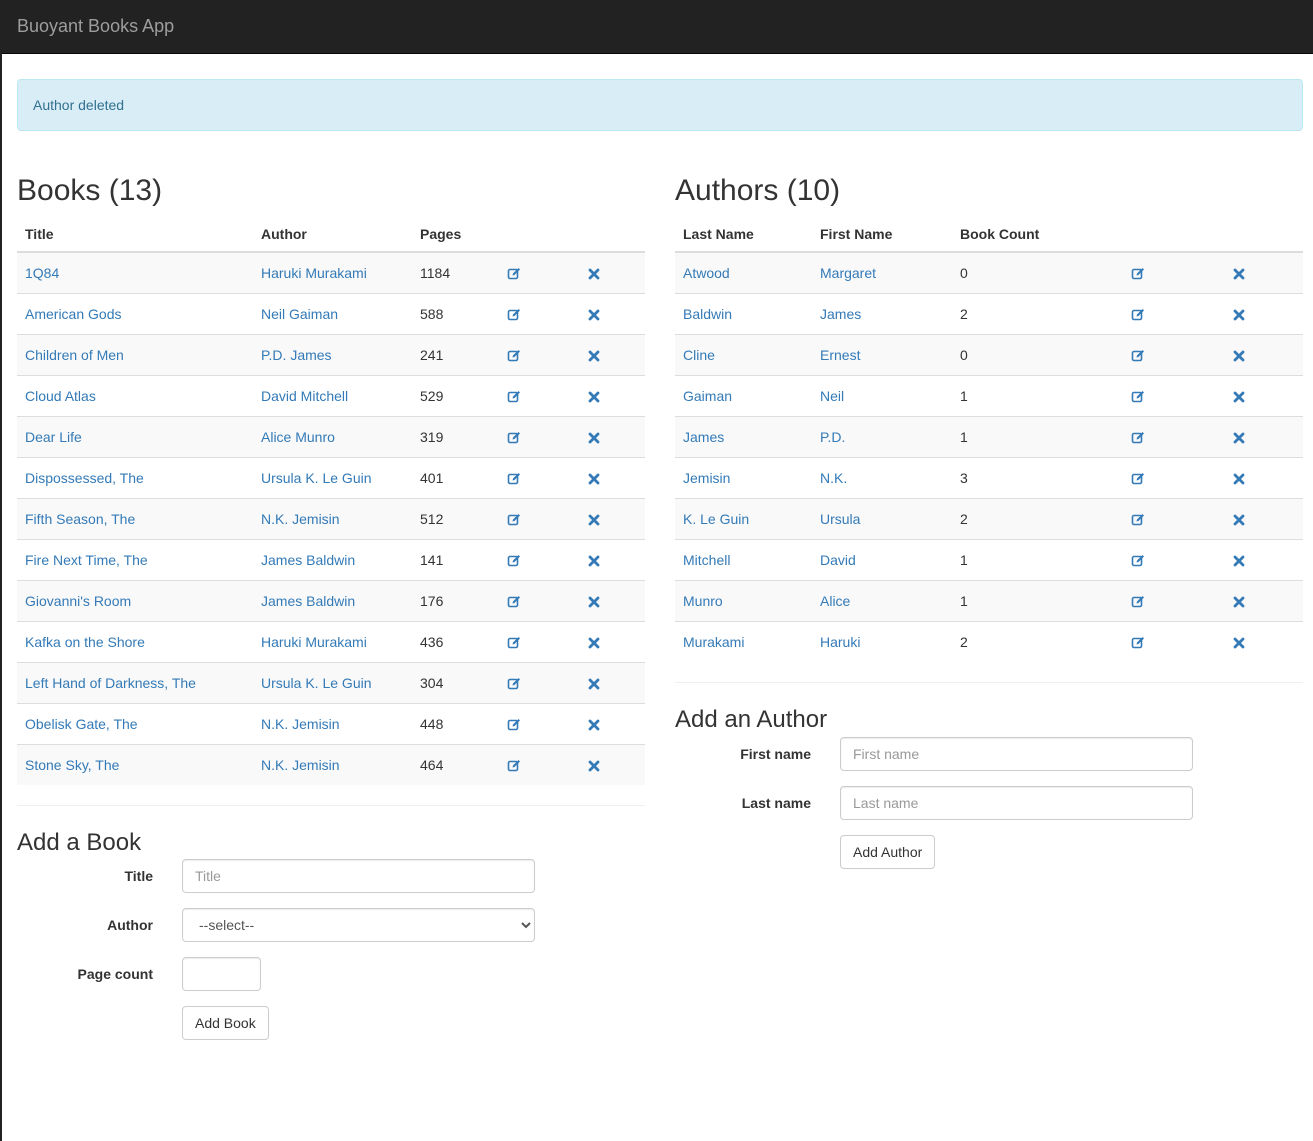  What do you see at coordinates (840, 642) in the screenshot?
I see `authors-first-link: Haruki` at bounding box center [840, 642].